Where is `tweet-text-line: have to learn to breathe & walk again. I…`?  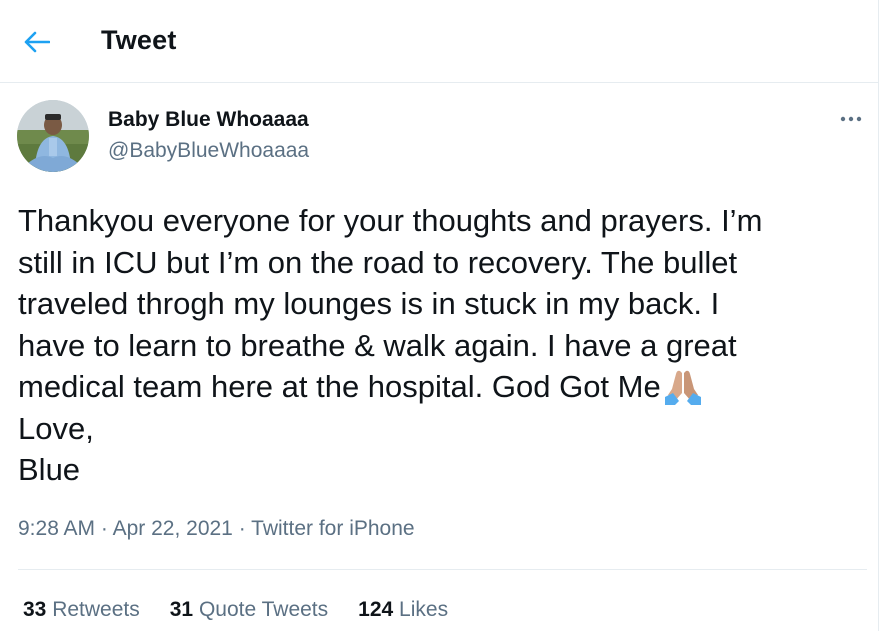
tweet-text-line: have to learn to breathe & walk again. I… is located at coordinates (377, 345).